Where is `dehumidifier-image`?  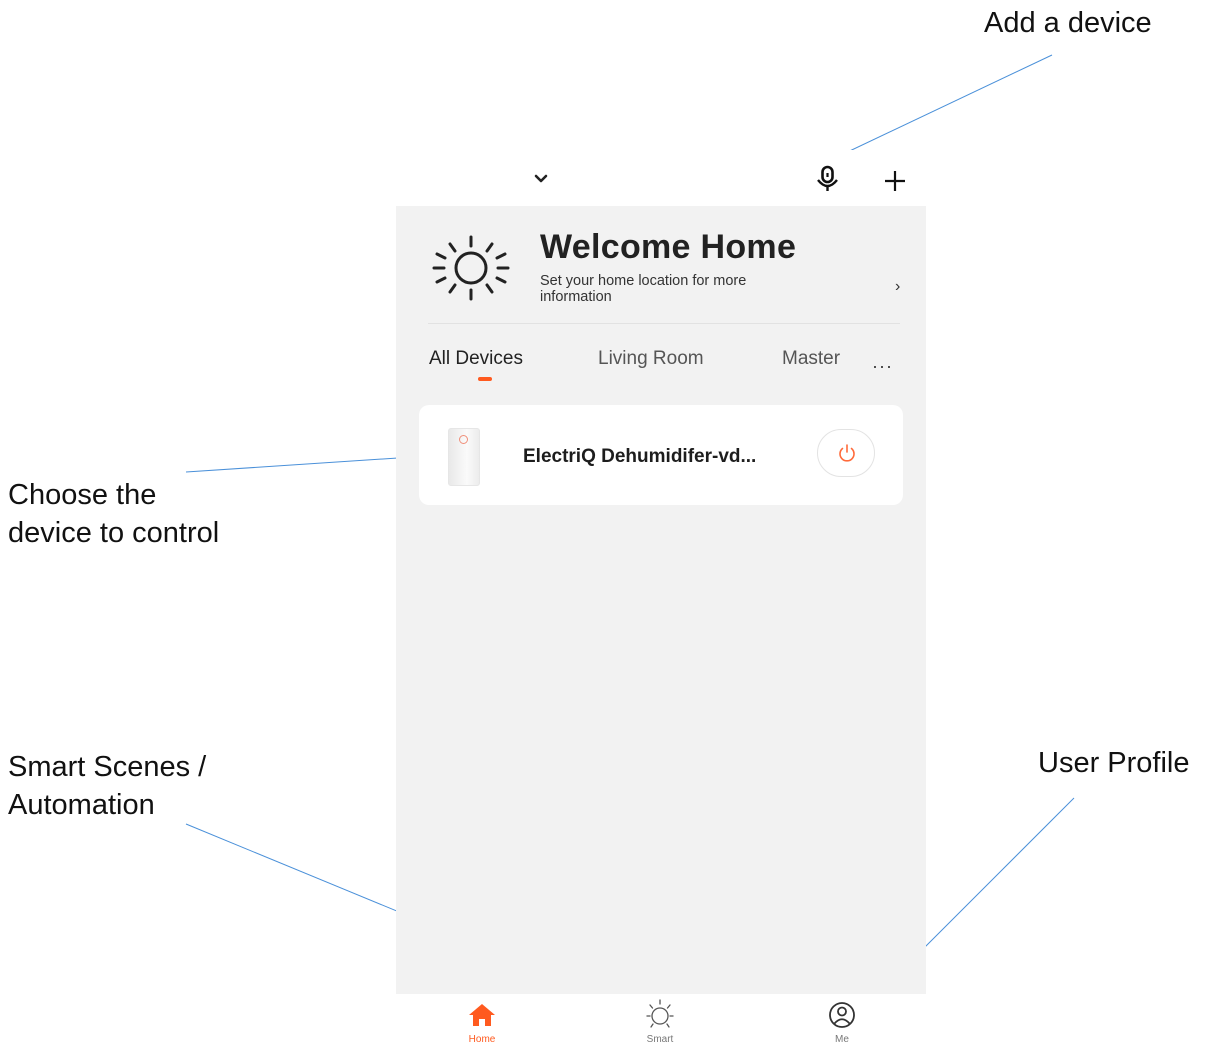 dehumidifier-image is located at coordinates (464, 457).